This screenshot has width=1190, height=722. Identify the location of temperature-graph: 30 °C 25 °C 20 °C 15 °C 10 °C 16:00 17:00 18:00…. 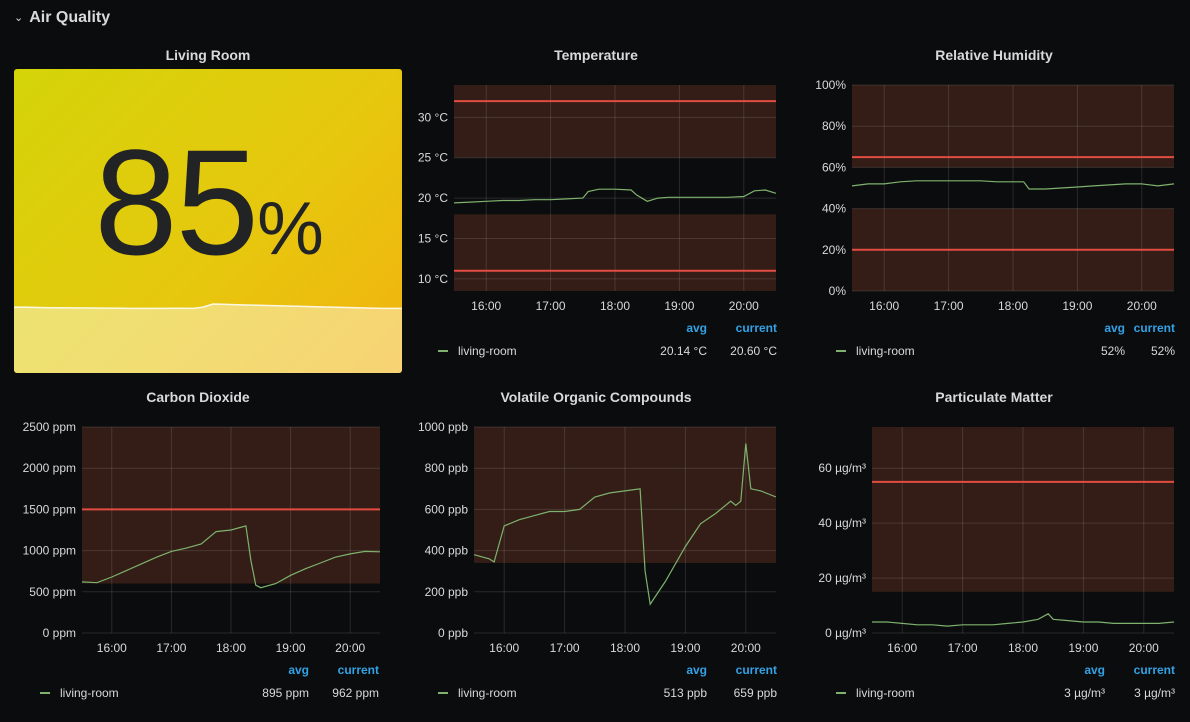
(596, 207).